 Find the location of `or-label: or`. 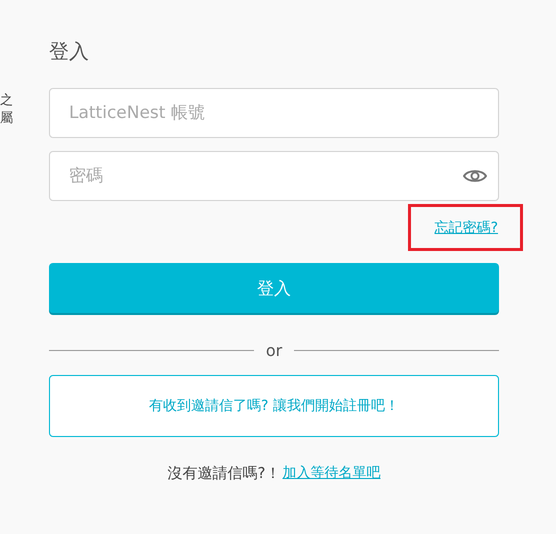

or-label: or is located at coordinates (274, 350).